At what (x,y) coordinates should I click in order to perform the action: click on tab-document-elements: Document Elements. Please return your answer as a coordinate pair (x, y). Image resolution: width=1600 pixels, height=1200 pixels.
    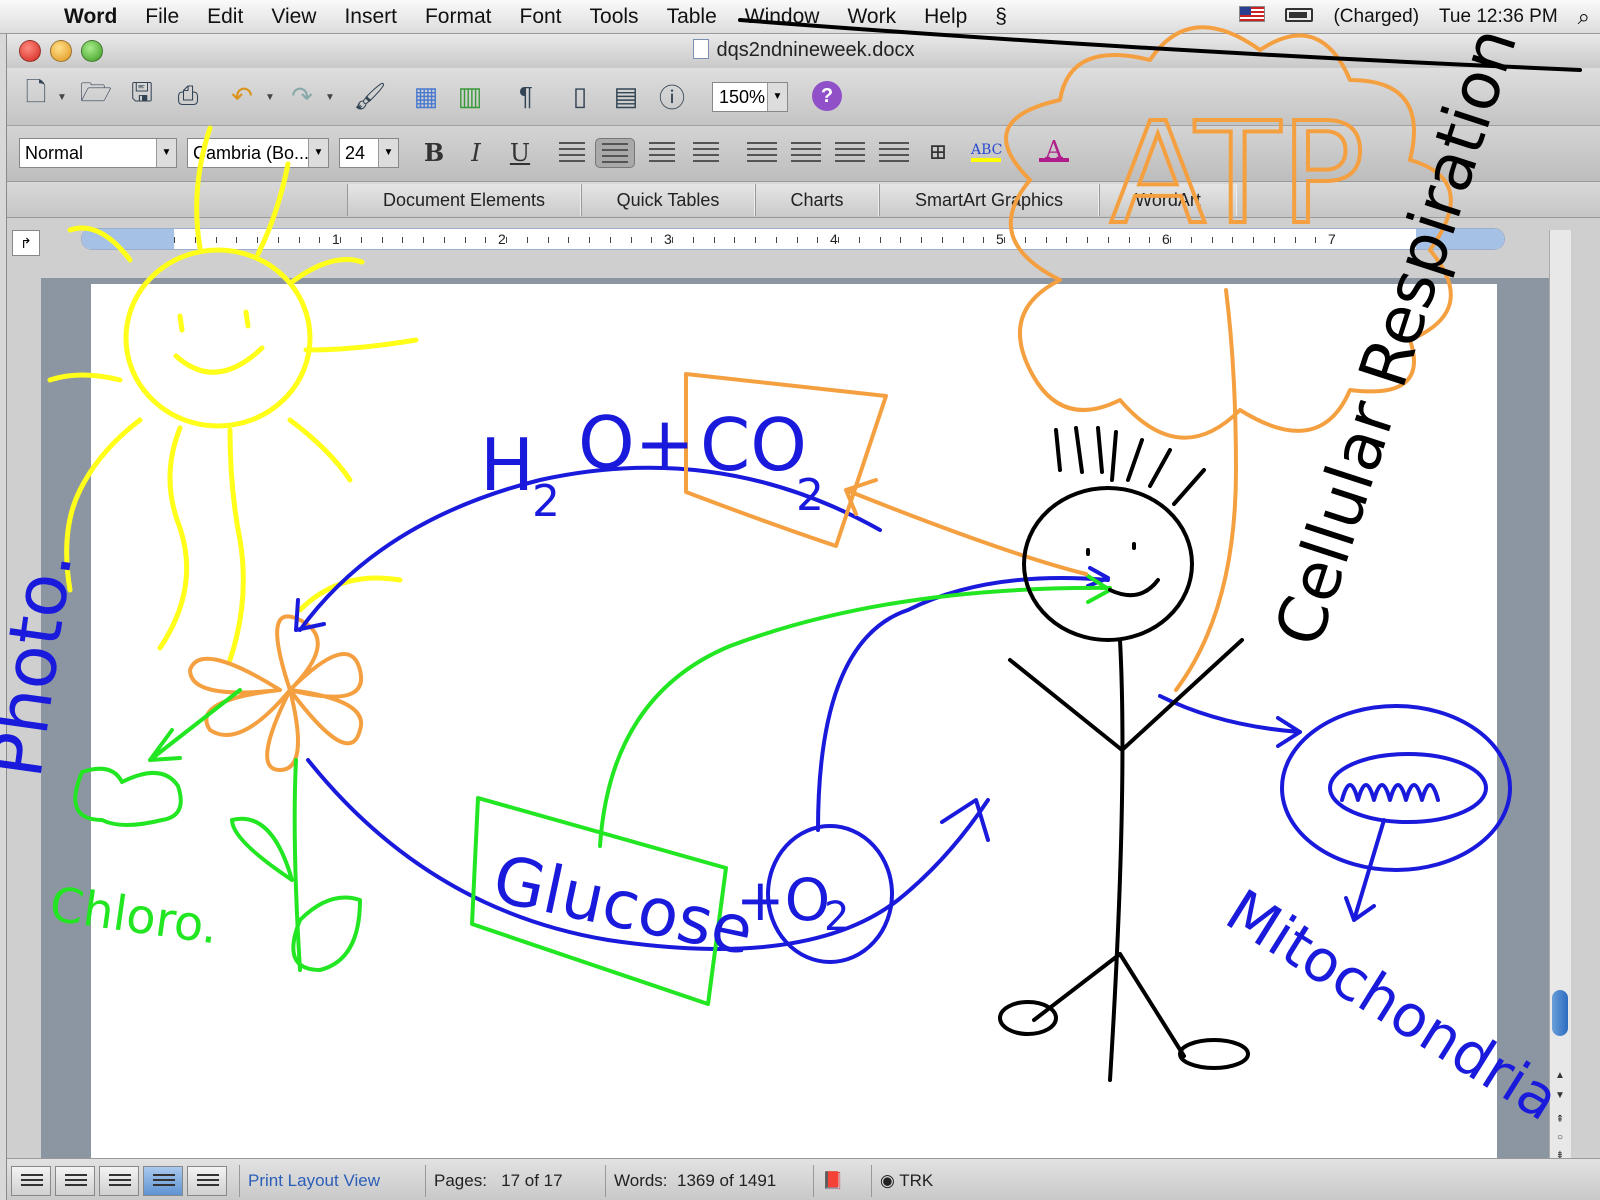
    Looking at the image, I should click on (464, 200).